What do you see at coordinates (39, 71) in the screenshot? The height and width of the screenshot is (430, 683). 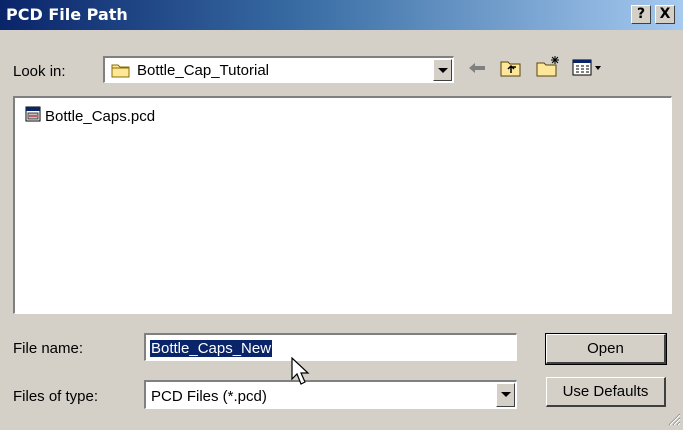 I see `look-in-label: Look in:` at bounding box center [39, 71].